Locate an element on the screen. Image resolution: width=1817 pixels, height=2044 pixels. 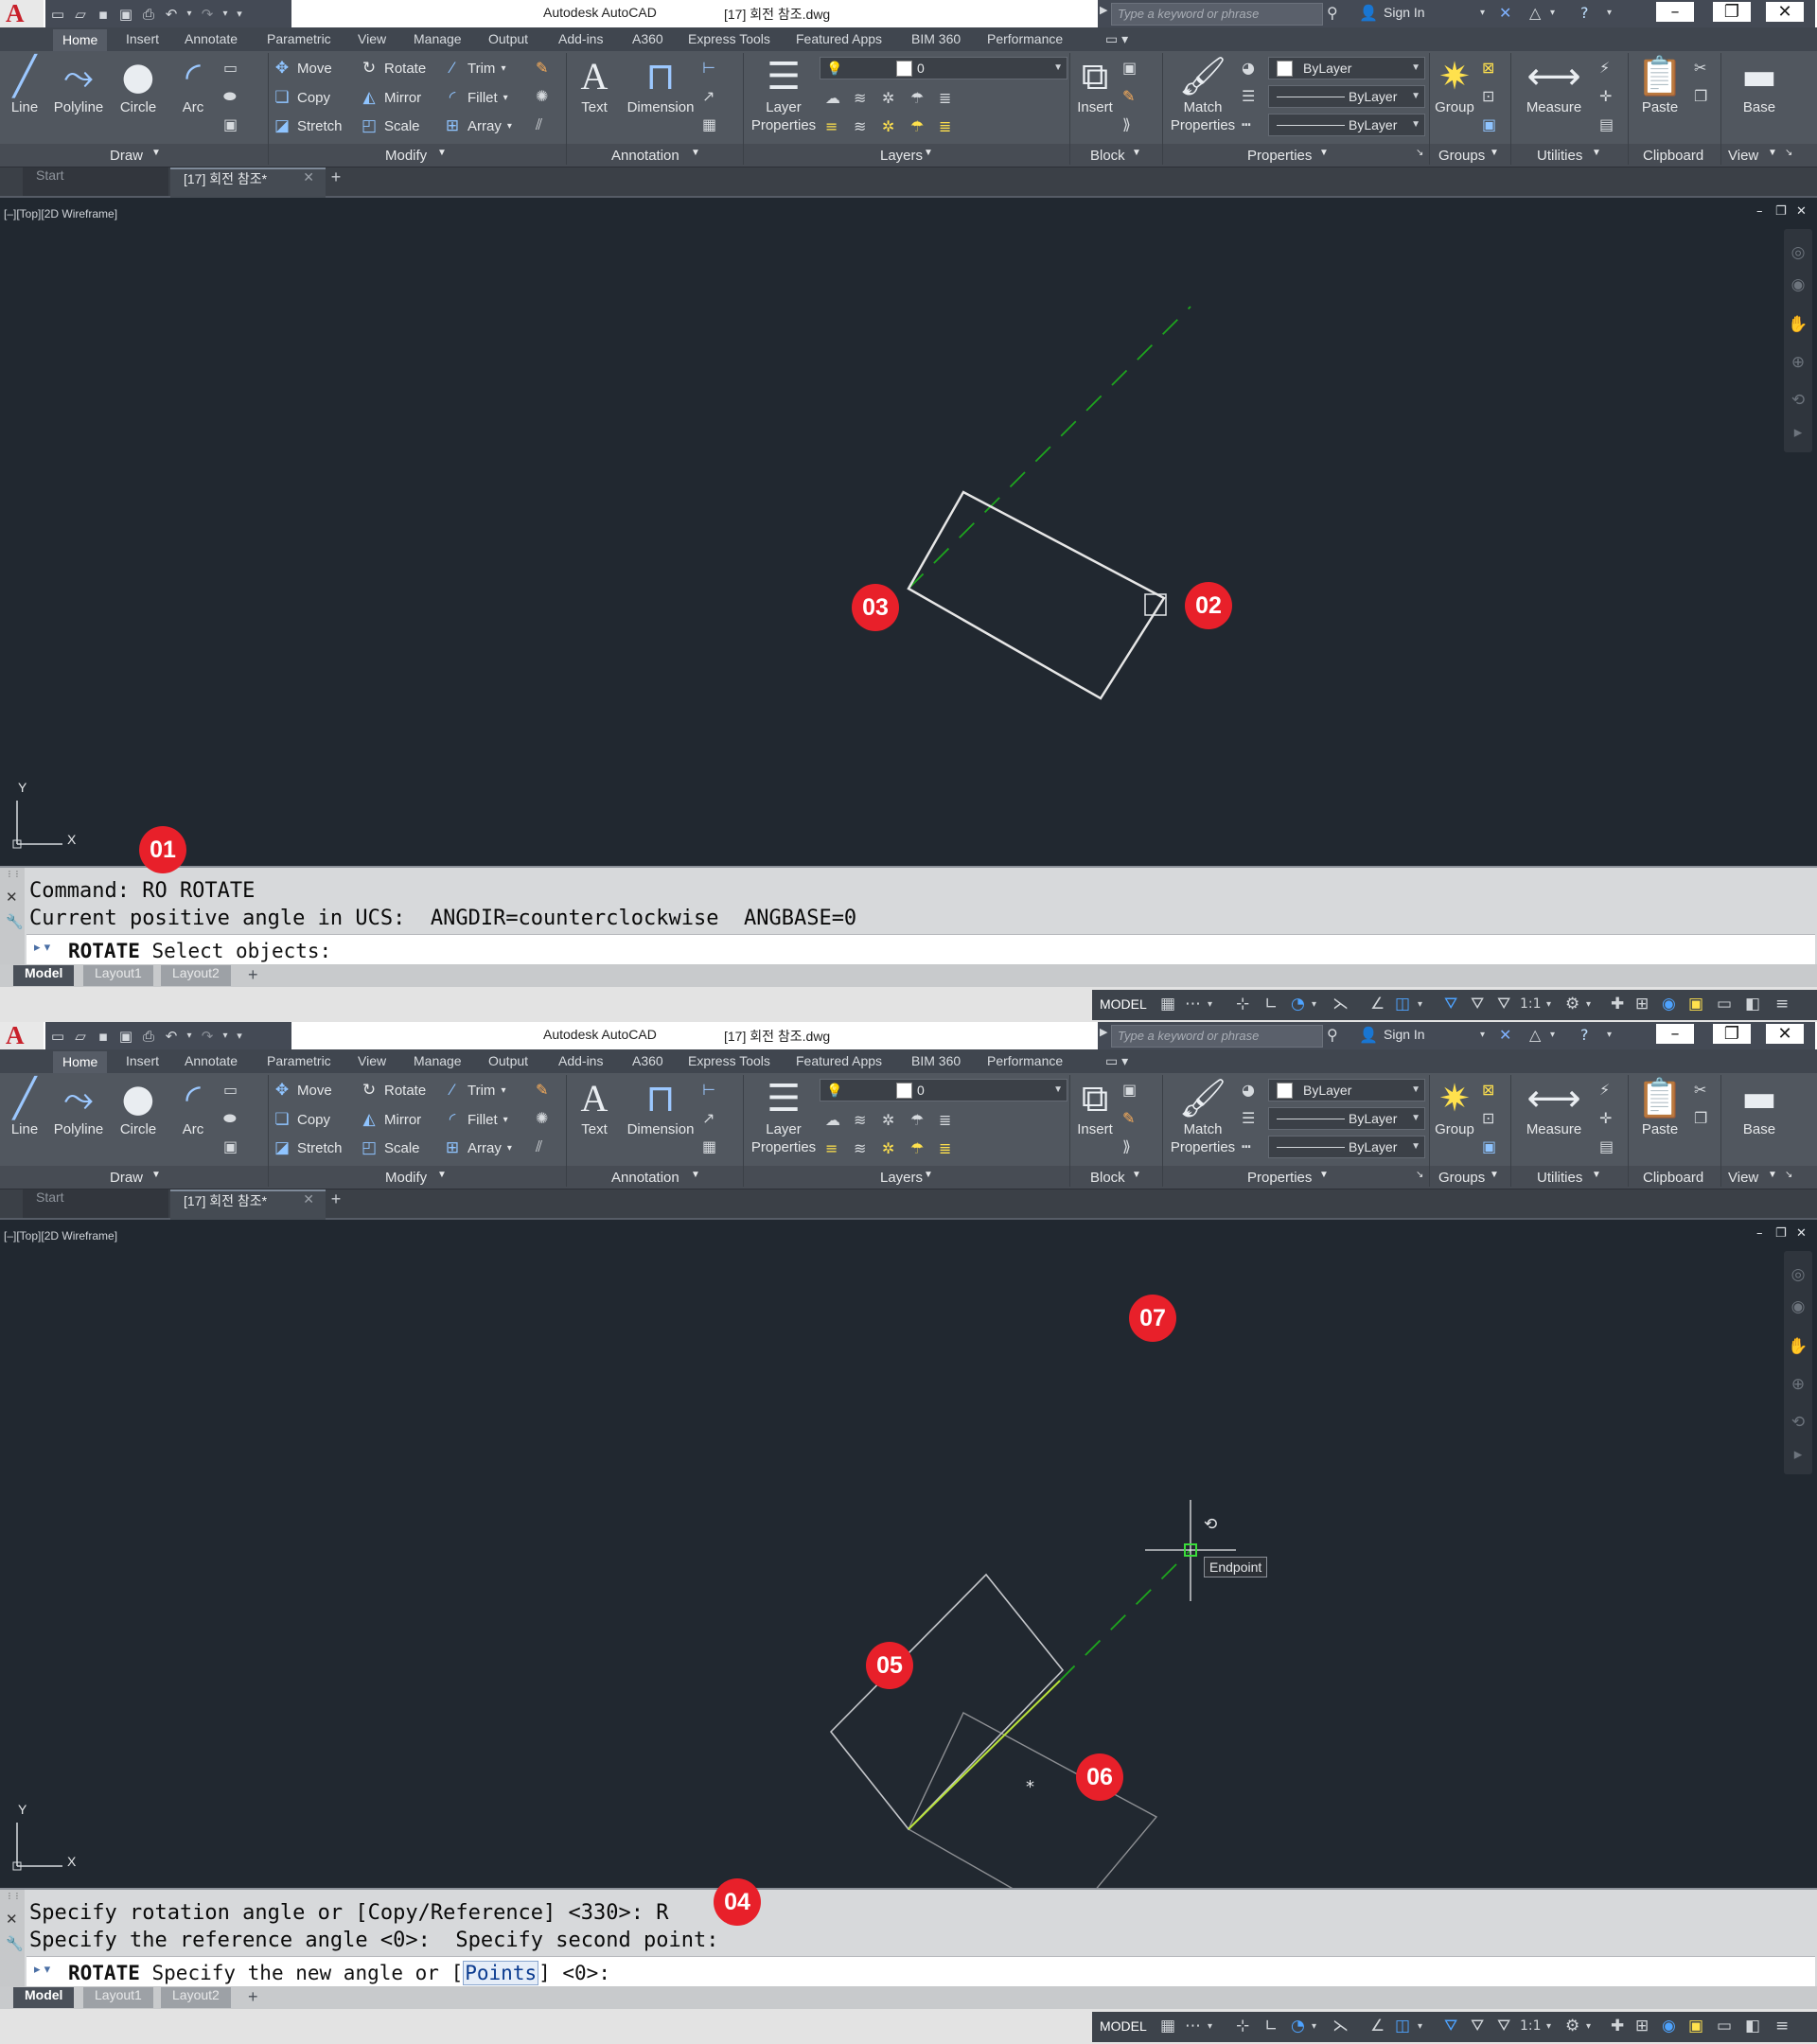
binoculars-icon: ⚲ is located at coordinates (1332, 13).